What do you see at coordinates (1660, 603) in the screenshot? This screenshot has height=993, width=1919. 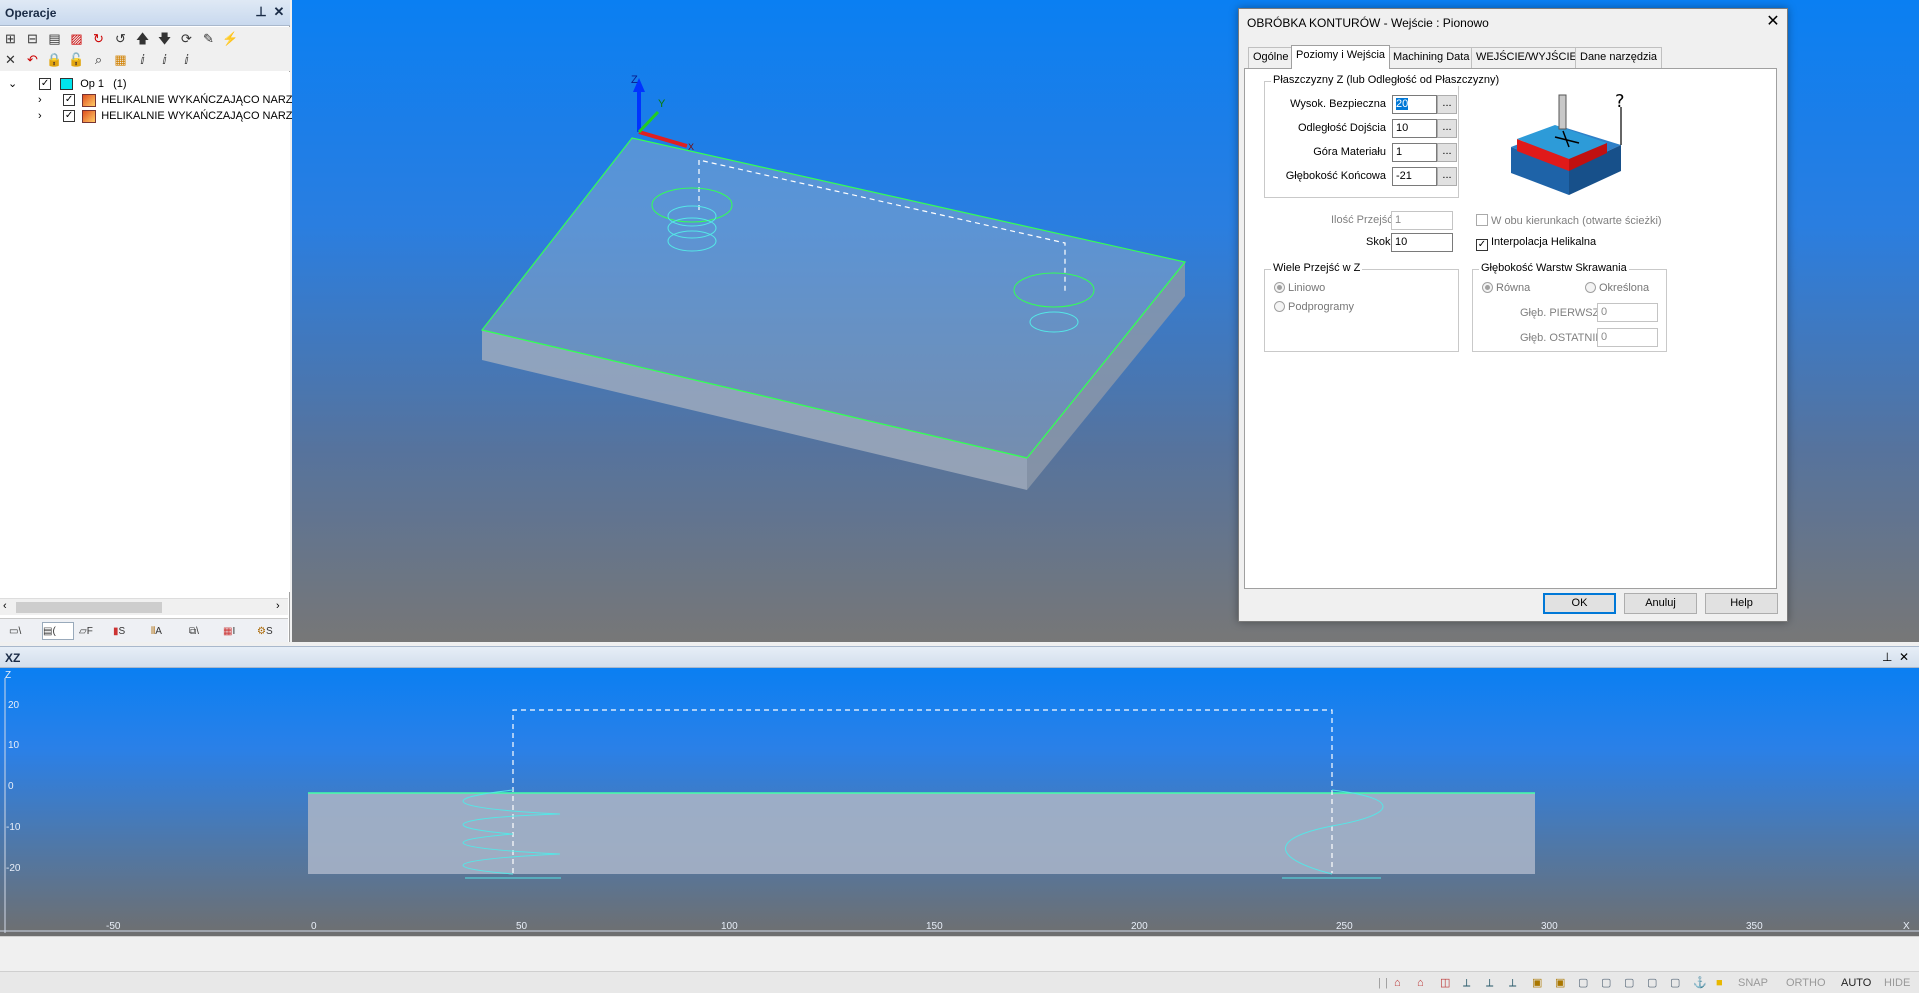 I see `cancel-button: Anuluj` at bounding box center [1660, 603].